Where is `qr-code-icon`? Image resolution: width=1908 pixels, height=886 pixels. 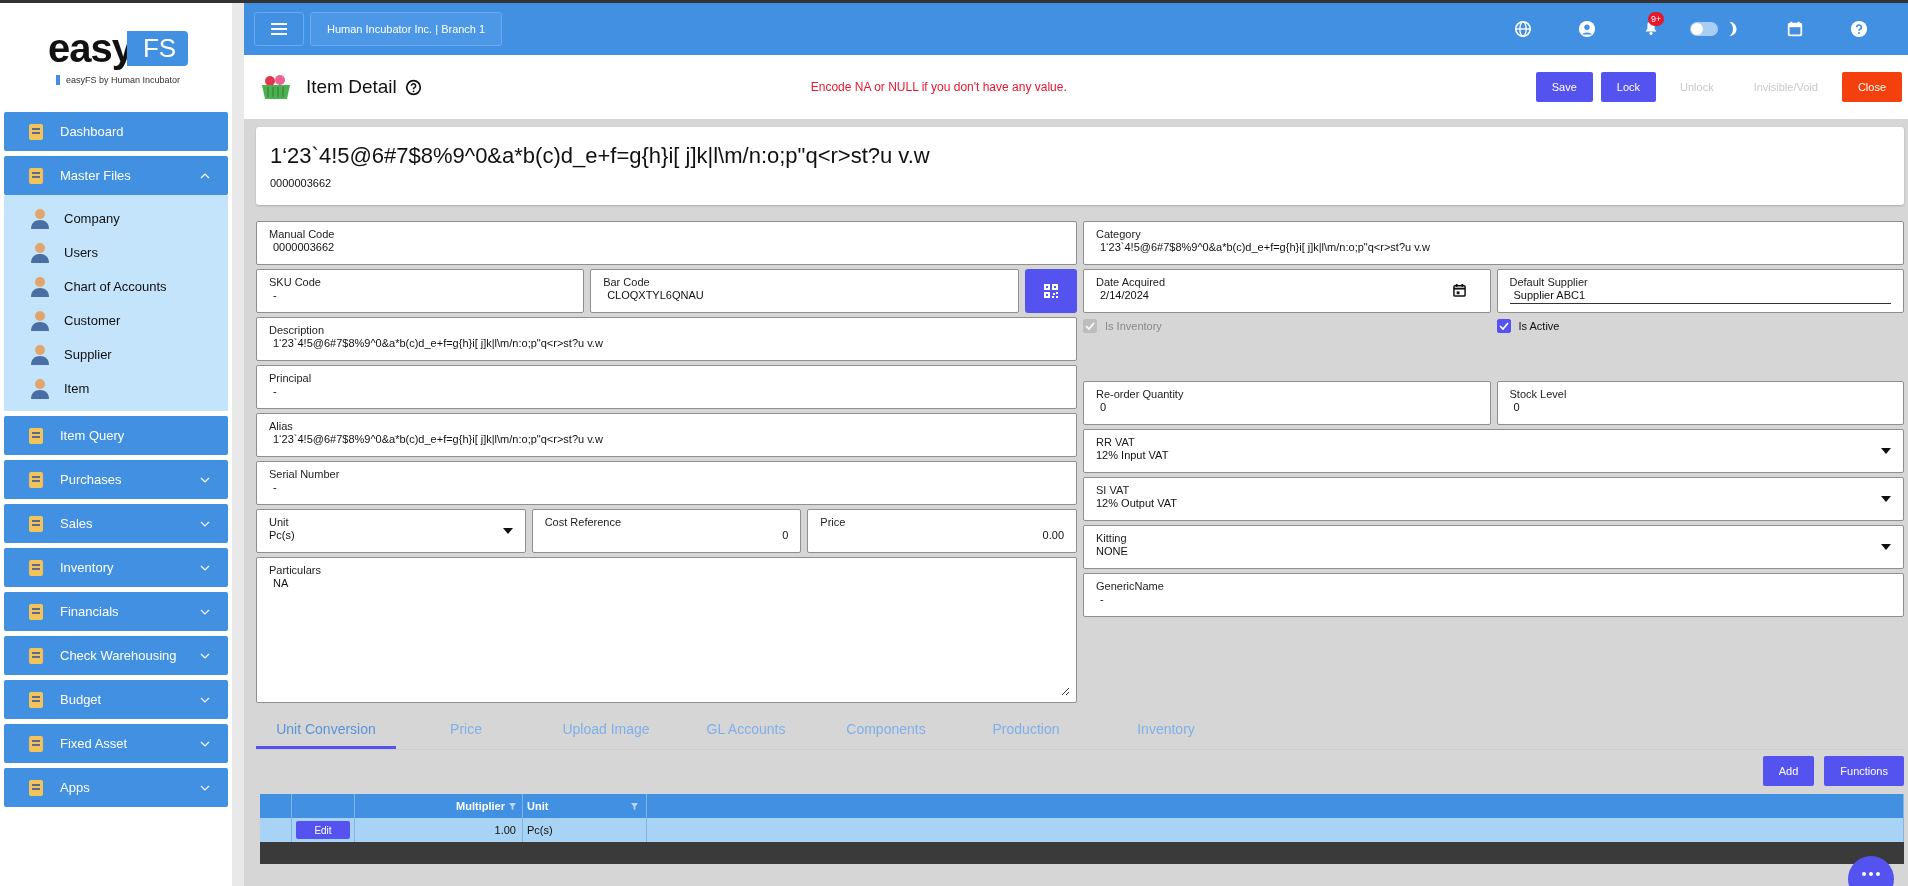 qr-code-icon is located at coordinates (1051, 291).